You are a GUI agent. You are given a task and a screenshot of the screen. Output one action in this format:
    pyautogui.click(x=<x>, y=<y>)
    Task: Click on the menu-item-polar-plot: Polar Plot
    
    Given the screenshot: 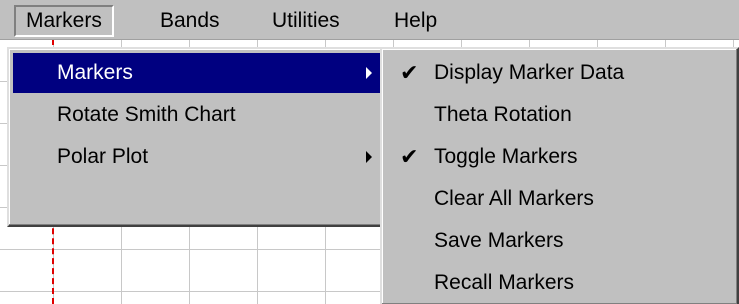 What is the action you would take?
    pyautogui.click(x=197, y=157)
    